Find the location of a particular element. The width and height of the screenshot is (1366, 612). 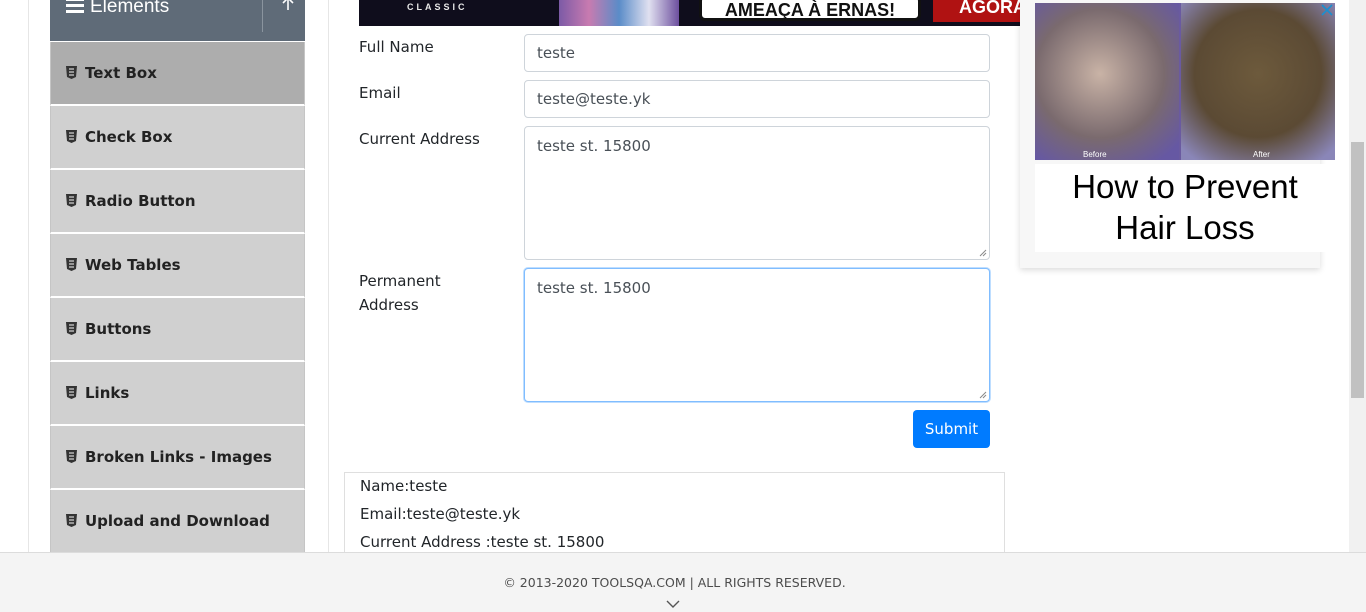

sidebar-item-broken-links-images: Broken Links - Images is located at coordinates (177, 458).